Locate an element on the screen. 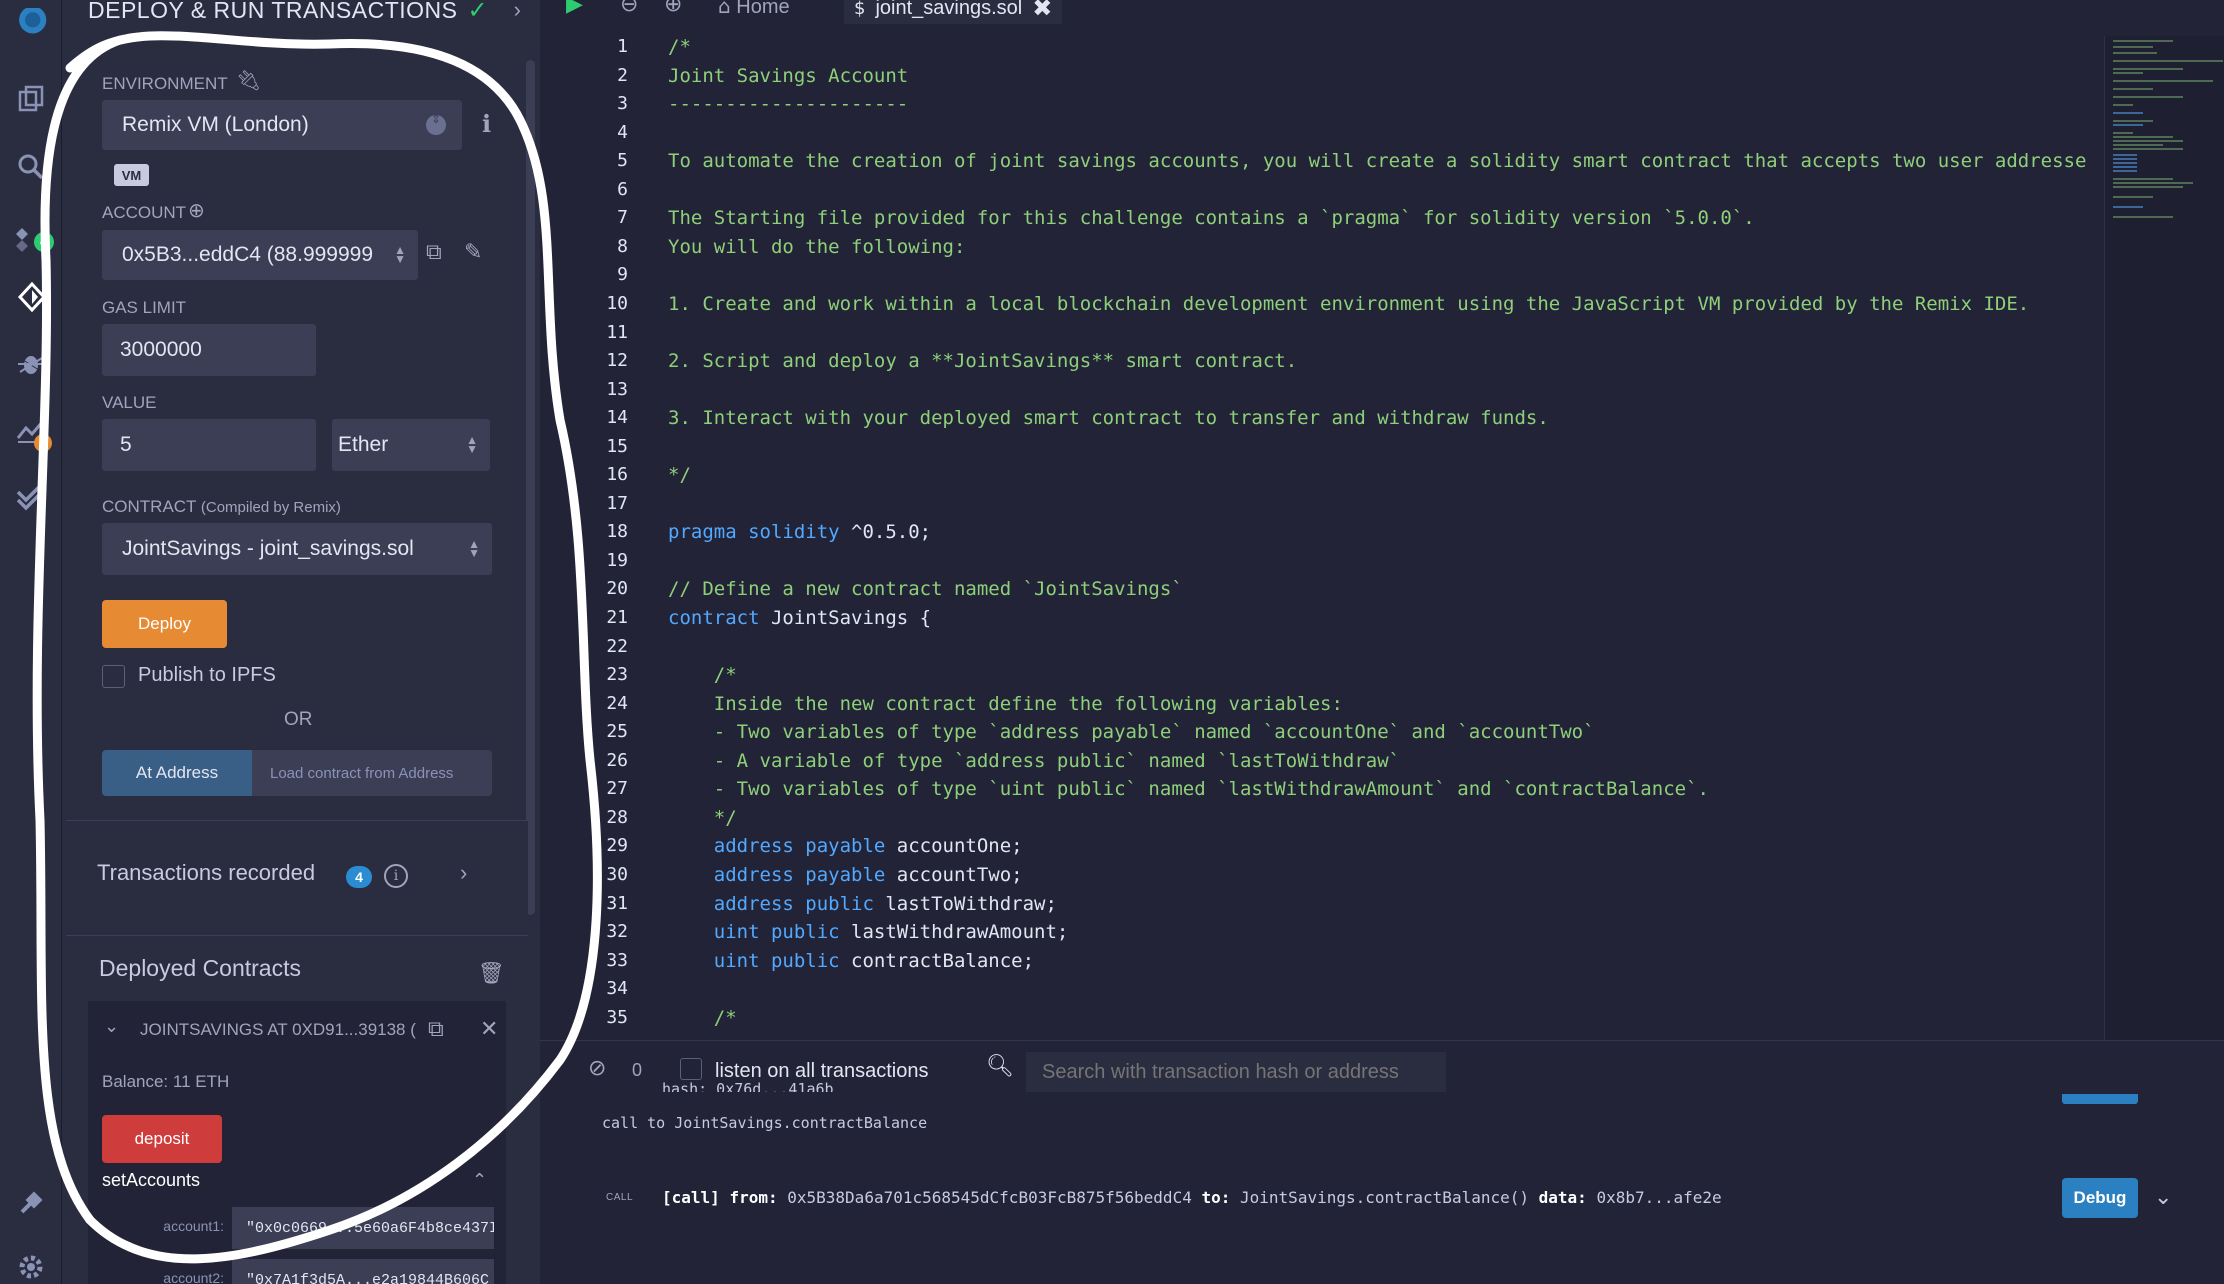  value-unit-select: Ether ▲ ▼ is located at coordinates (411, 445).